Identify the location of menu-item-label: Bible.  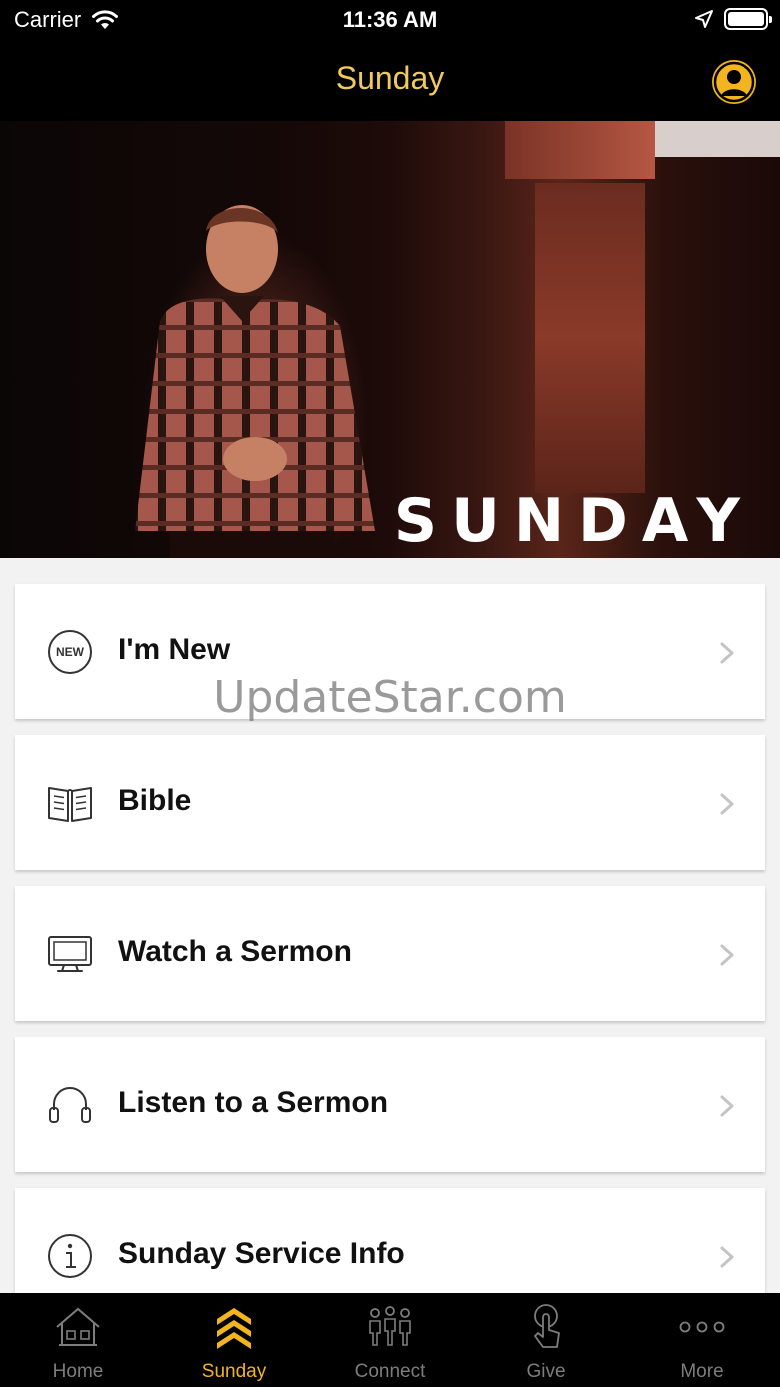
(155, 800).